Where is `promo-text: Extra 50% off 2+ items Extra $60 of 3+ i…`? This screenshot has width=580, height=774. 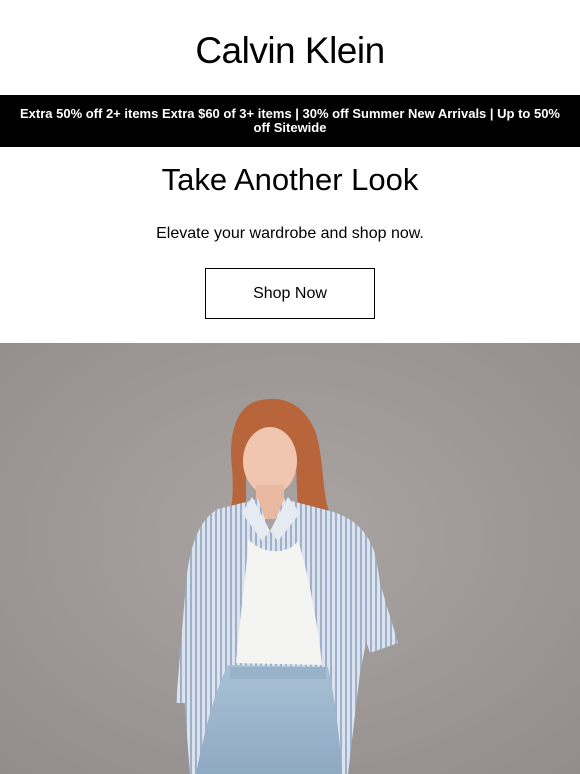 promo-text: Extra 50% off 2+ items Extra $60 of 3+ i… is located at coordinates (289, 120).